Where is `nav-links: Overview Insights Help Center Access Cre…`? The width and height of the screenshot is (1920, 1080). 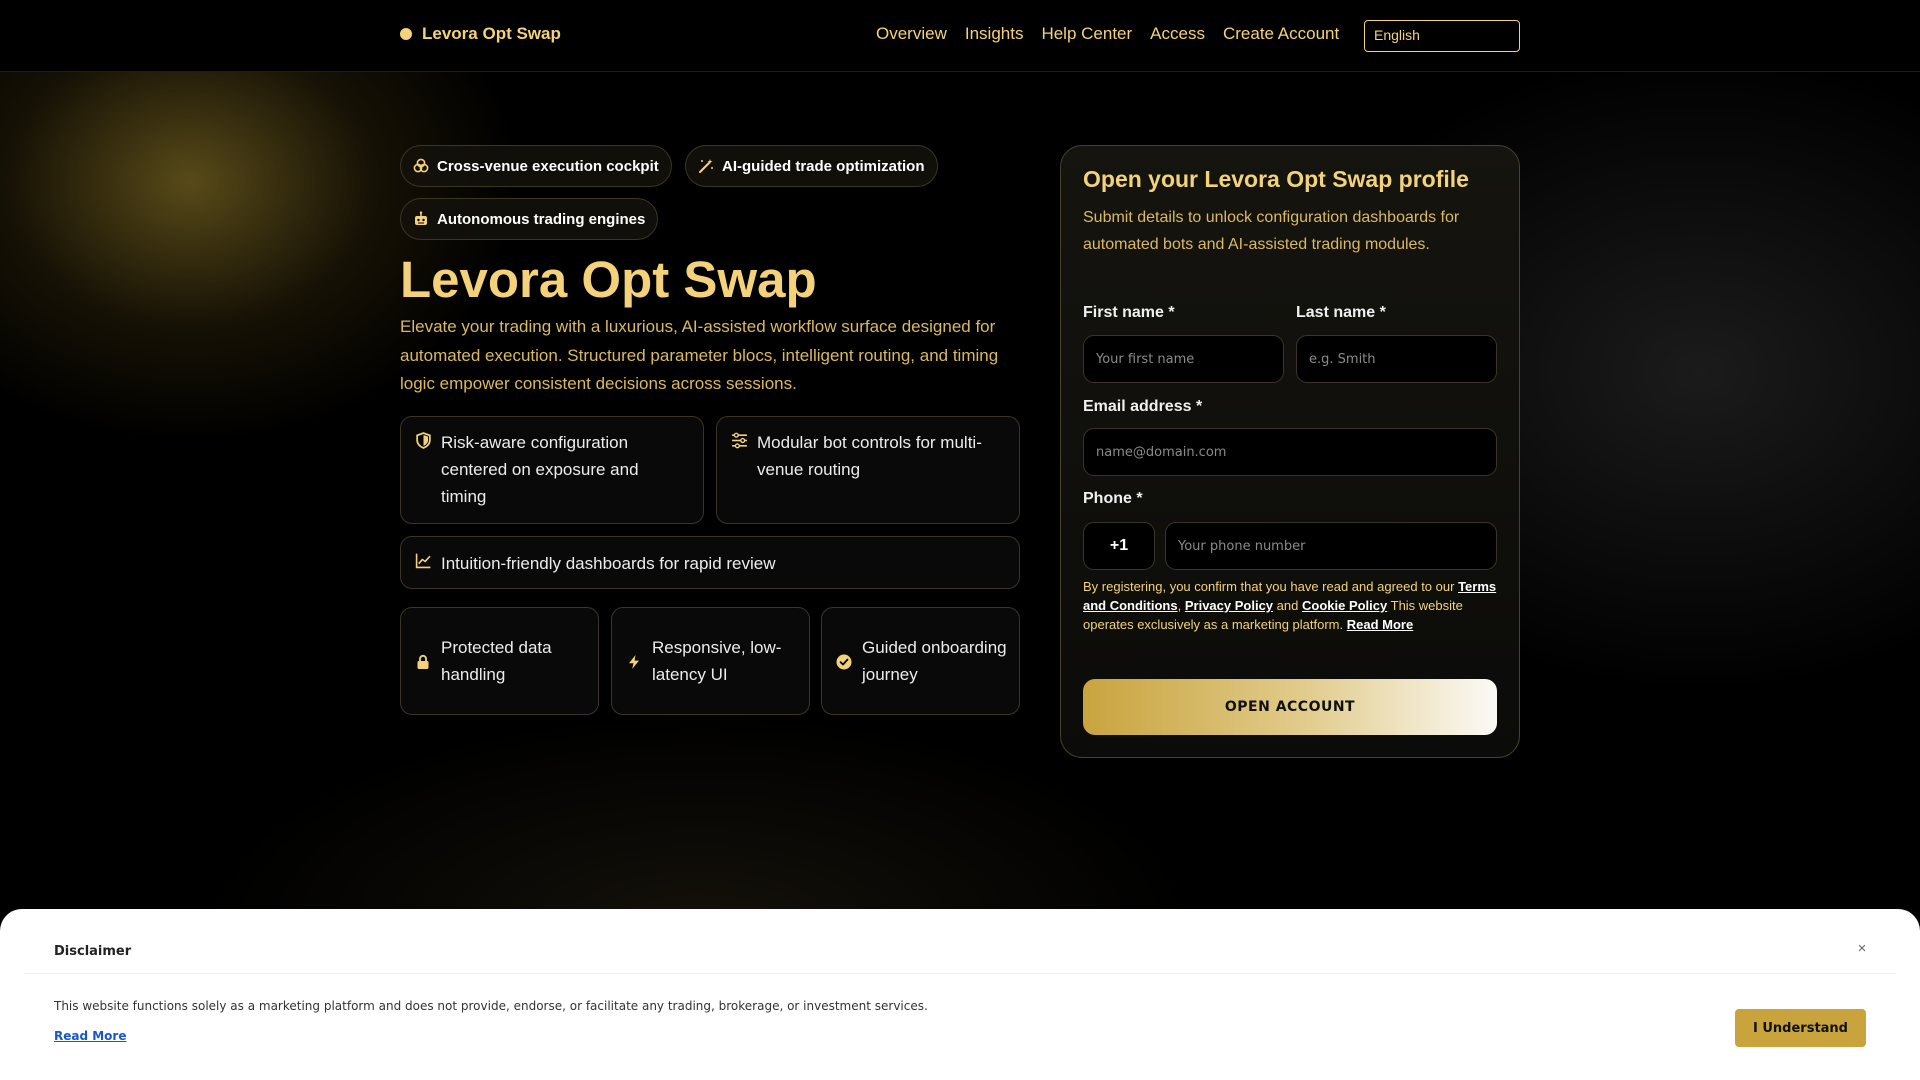
nav-links: Overview Insights Help Center Access Cre… is located at coordinates (1107, 34).